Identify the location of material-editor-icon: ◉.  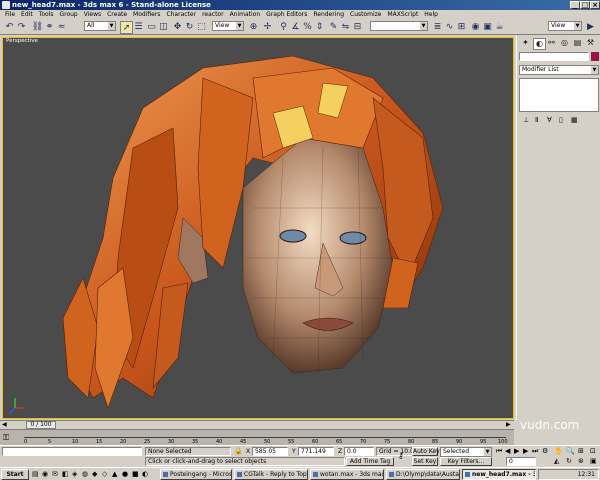
(475, 26).